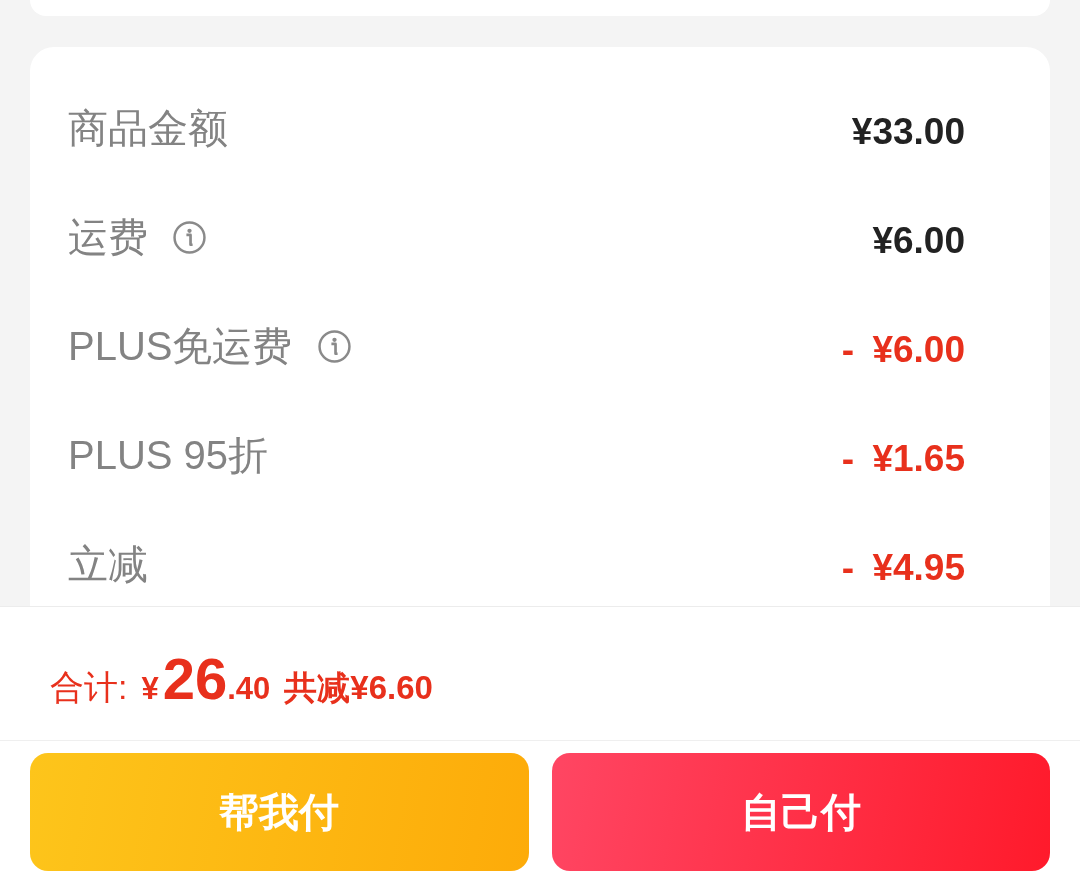 The image size is (1080, 887). What do you see at coordinates (358, 688) in the screenshot?
I see `saving-amount: 共减¥6.60` at bounding box center [358, 688].